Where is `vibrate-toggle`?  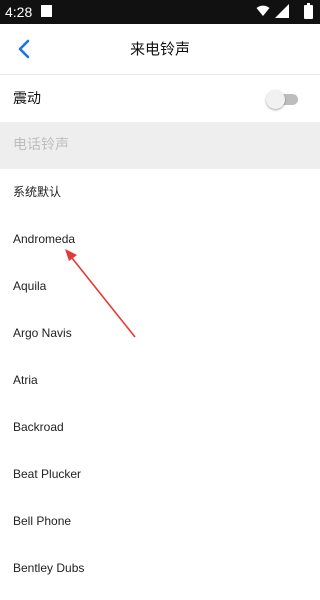 vibrate-toggle is located at coordinates (283, 99).